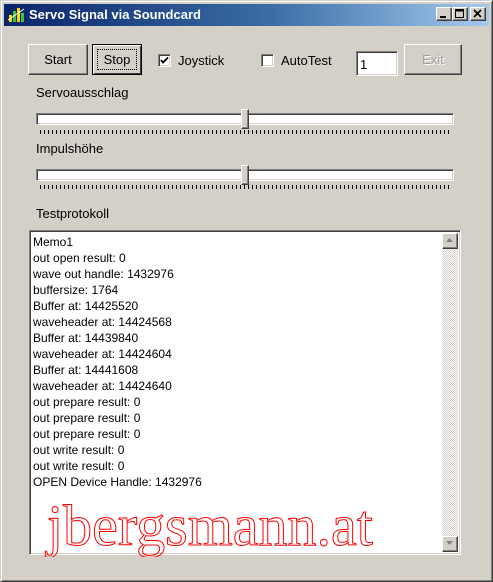  Describe the element at coordinates (102, 386) in the screenshot. I see `log-line: waveheader at: 14424640` at that location.